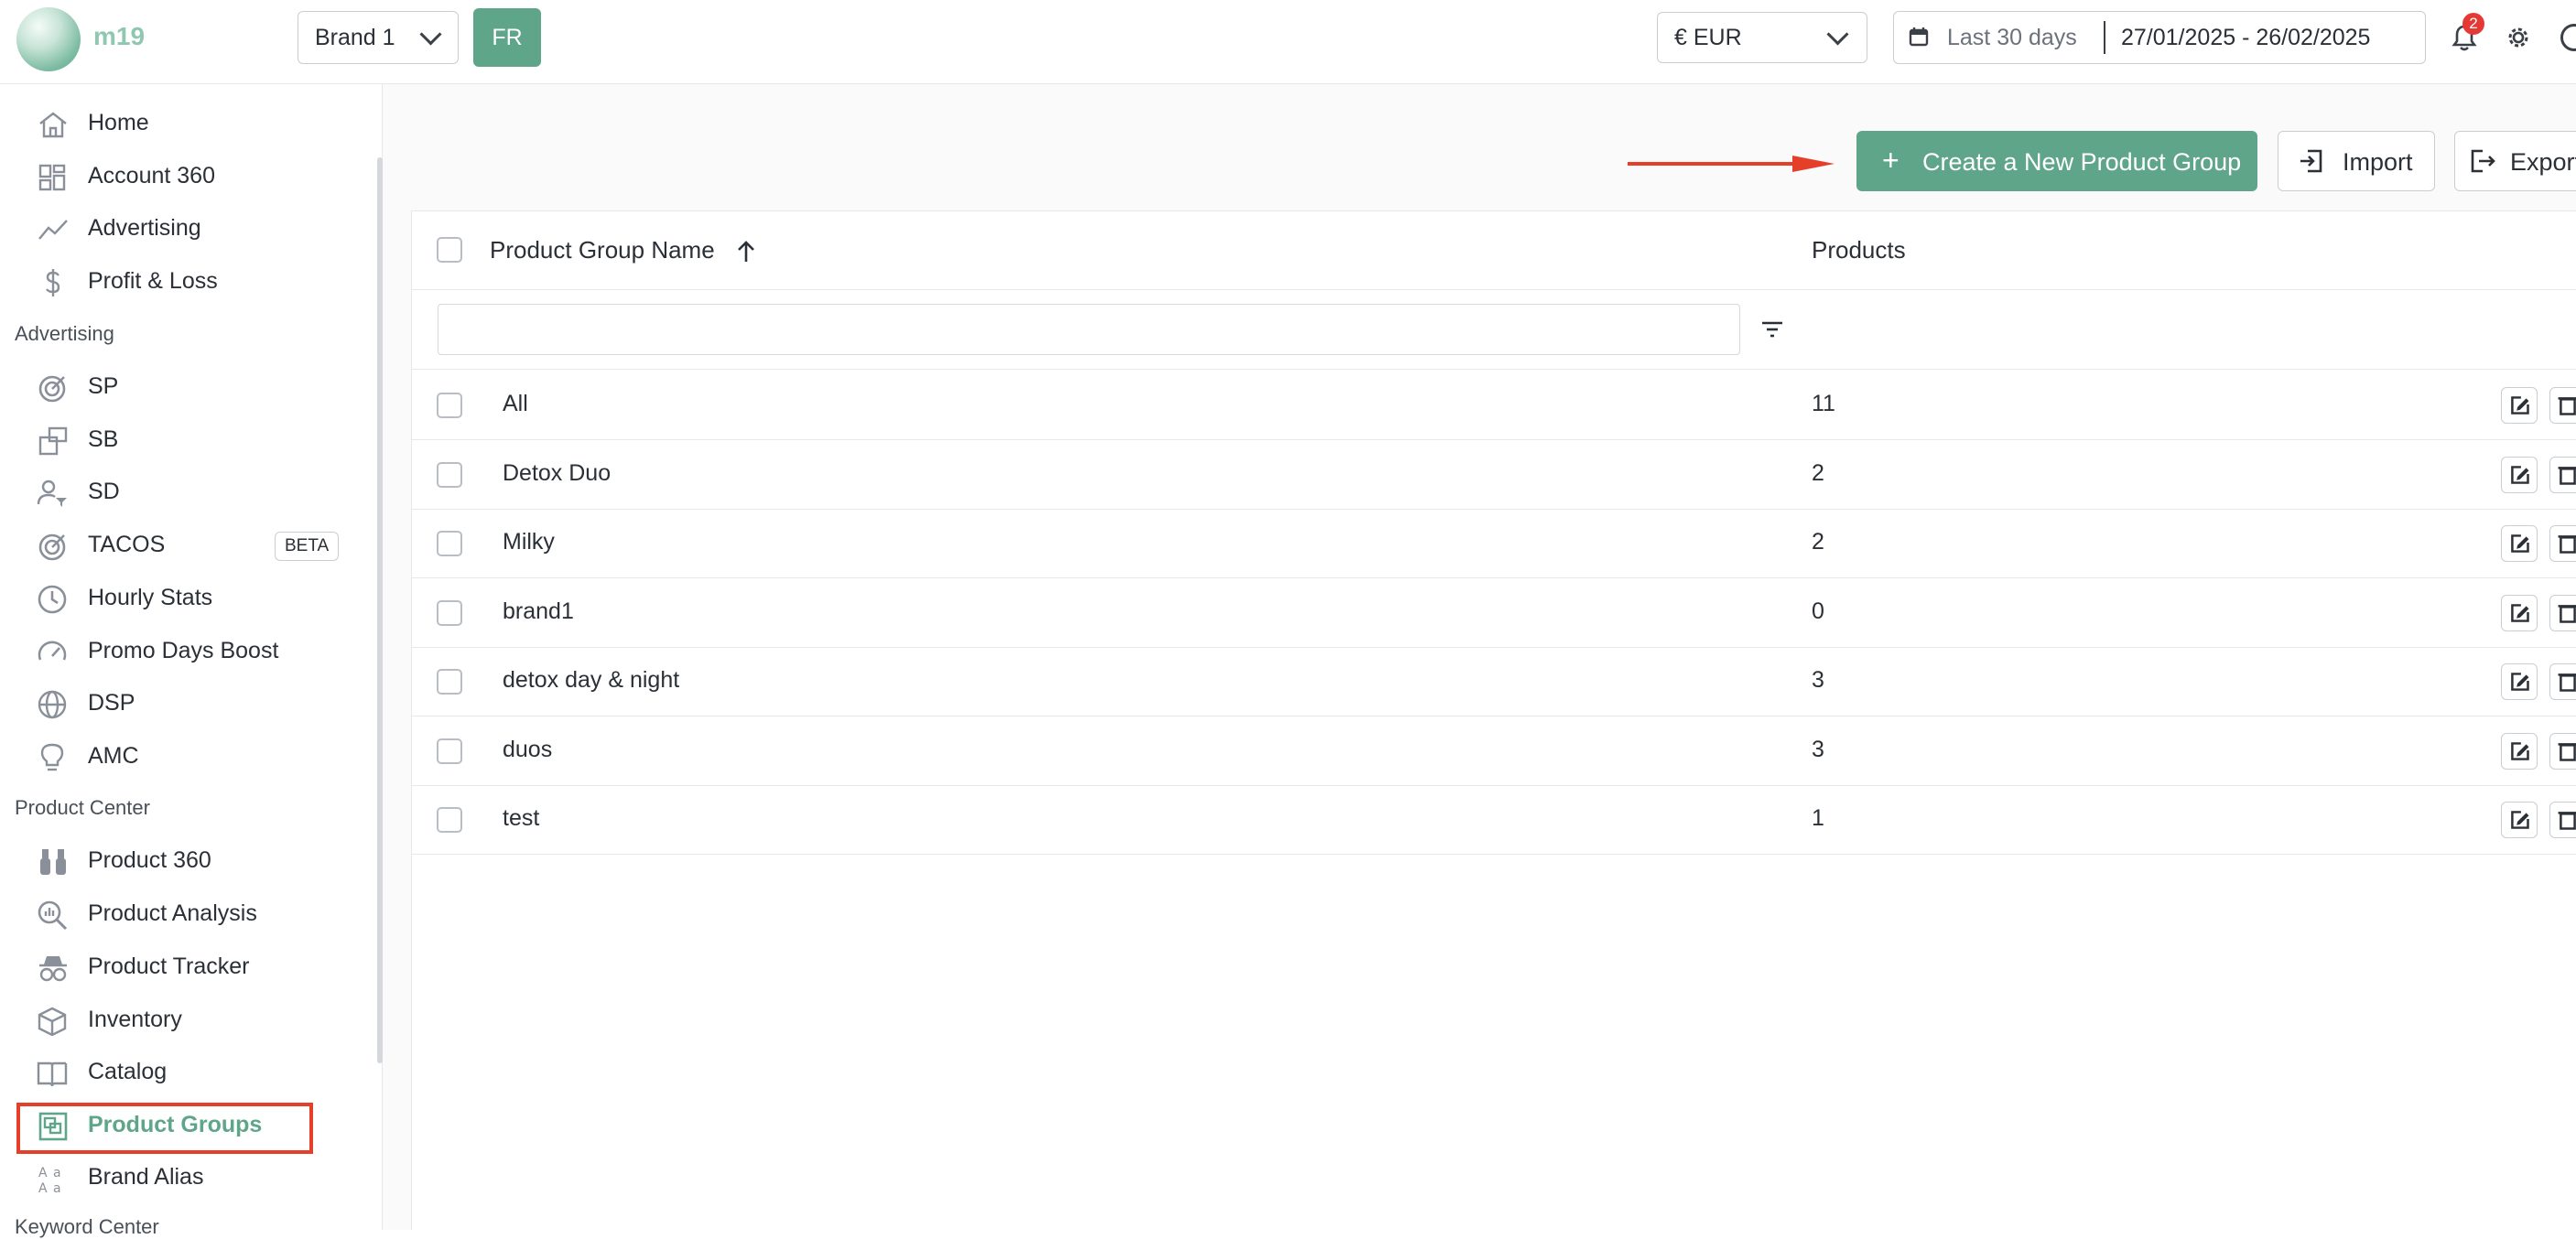 Image resolution: width=2576 pixels, height=1239 pixels. Describe the element at coordinates (1494, 544) in the screenshot. I see `table-row: Milky 2` at that location.